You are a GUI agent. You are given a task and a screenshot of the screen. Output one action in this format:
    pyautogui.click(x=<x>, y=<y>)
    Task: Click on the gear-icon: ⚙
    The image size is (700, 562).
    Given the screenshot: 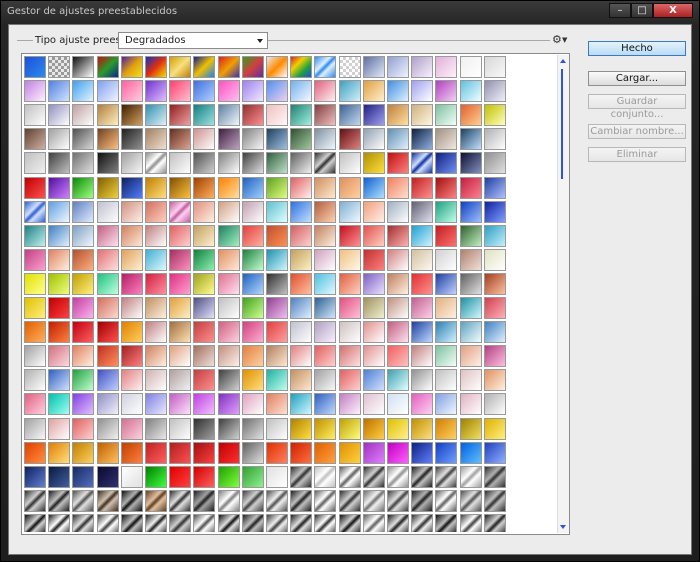 What is the action you would take?
    pyautogui.click(x=557, y=39)
    